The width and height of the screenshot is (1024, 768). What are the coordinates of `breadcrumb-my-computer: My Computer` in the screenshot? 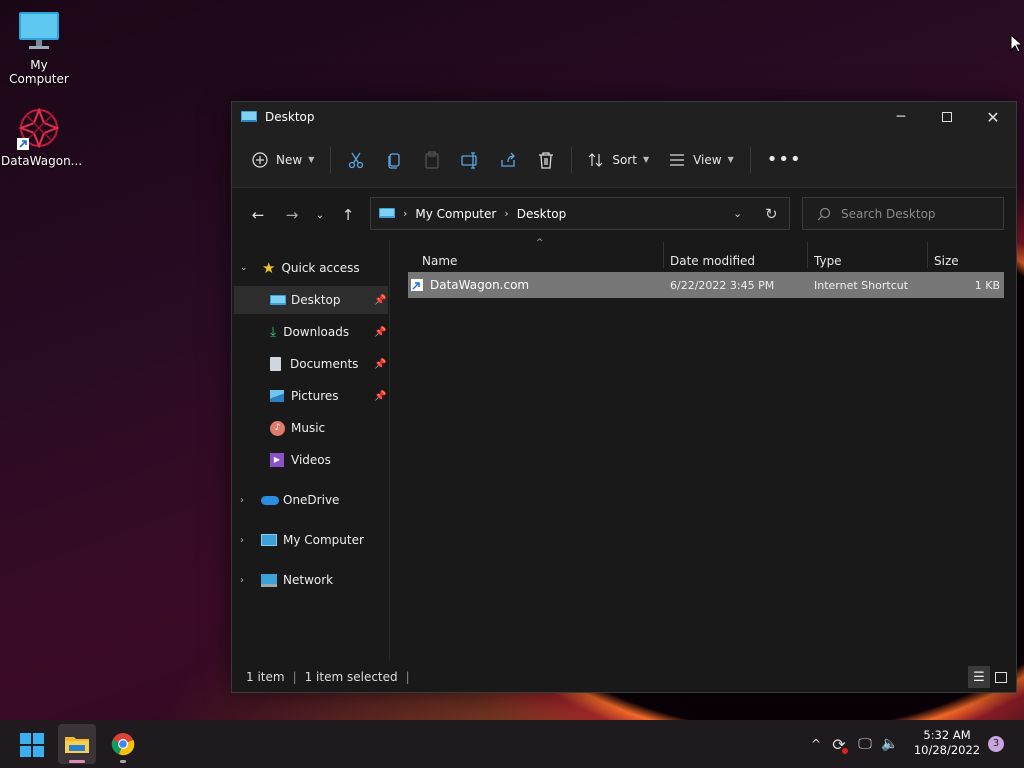 It's located at (455, 214).